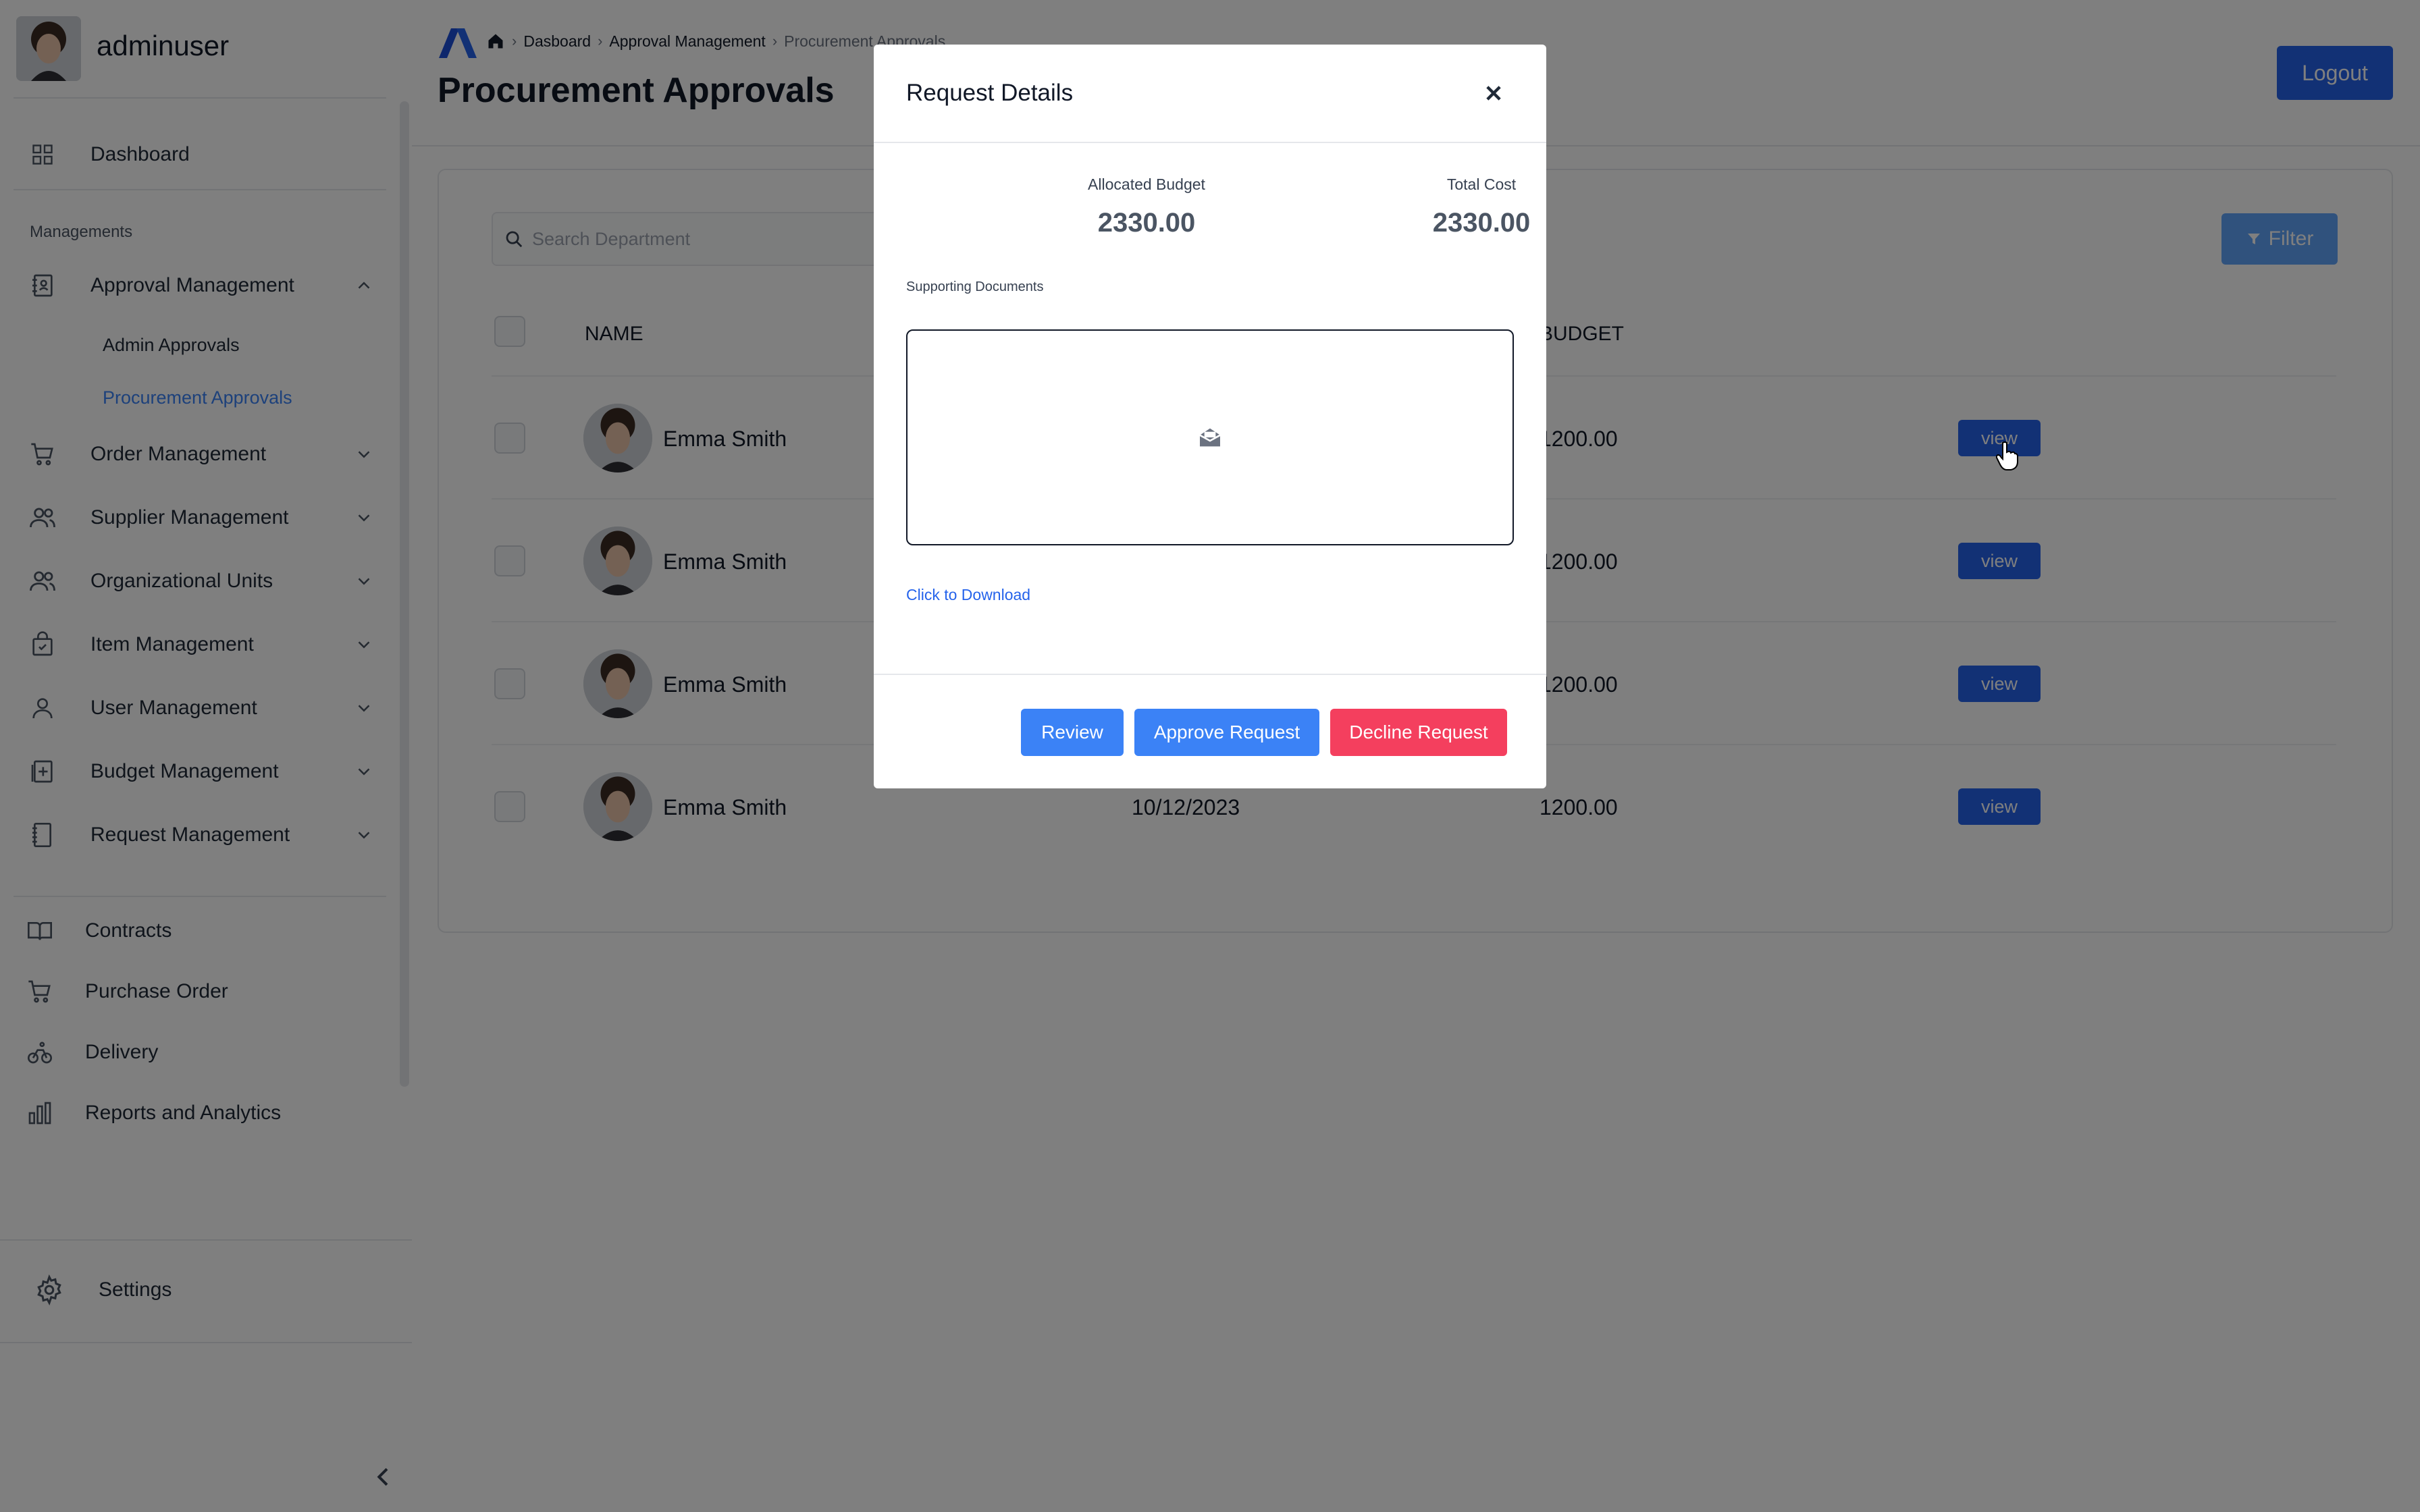 The height and width of the screenshot is (1512, 2420). Describe the element at coordinates (1481, 223) in the screenshot. I see `total-cost-value: 2330.00` at that location.